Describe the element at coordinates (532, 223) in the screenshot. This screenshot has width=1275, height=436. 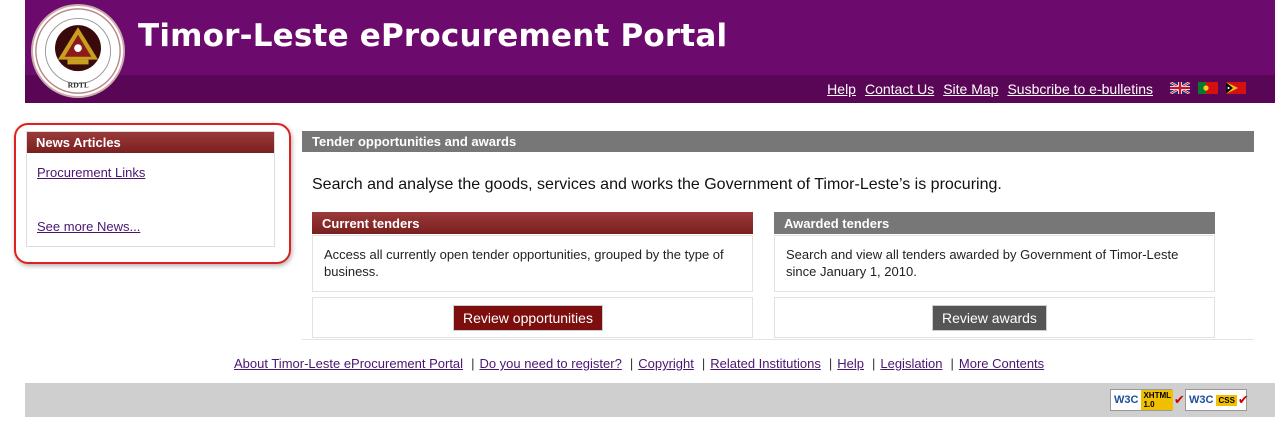
I see `current-tenders-title: Current tenders` at that location.